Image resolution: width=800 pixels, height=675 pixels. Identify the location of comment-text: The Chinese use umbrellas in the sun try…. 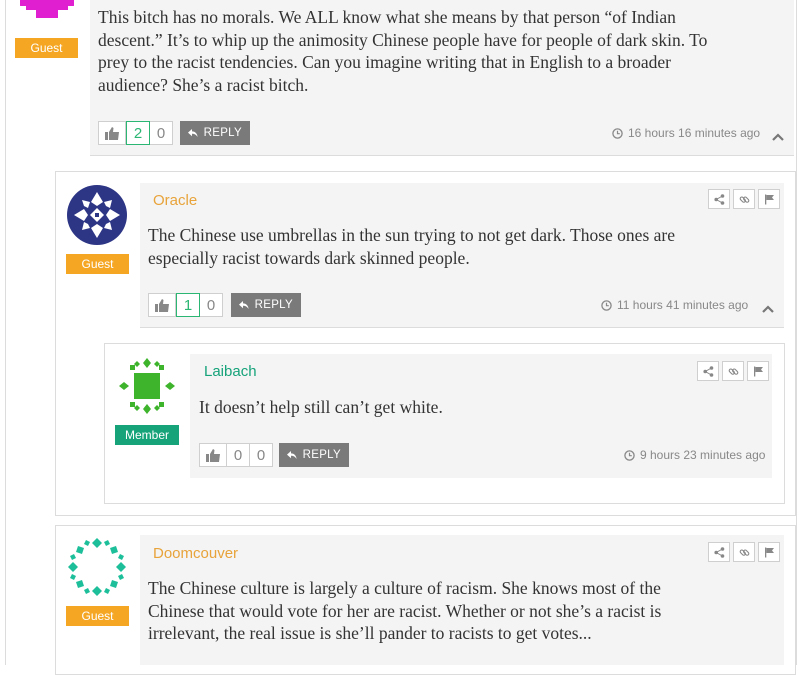
(411, 246).